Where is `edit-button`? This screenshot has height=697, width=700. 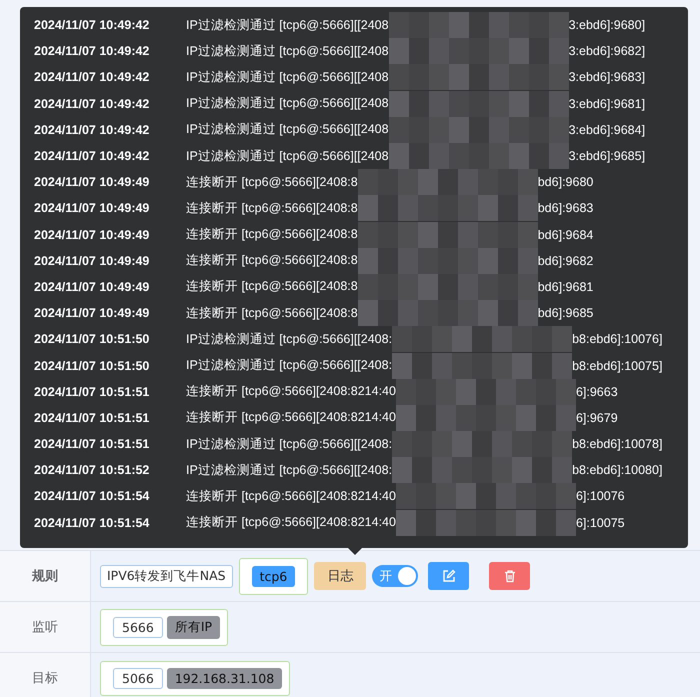
edit-button is located at coordinates (449, 576).